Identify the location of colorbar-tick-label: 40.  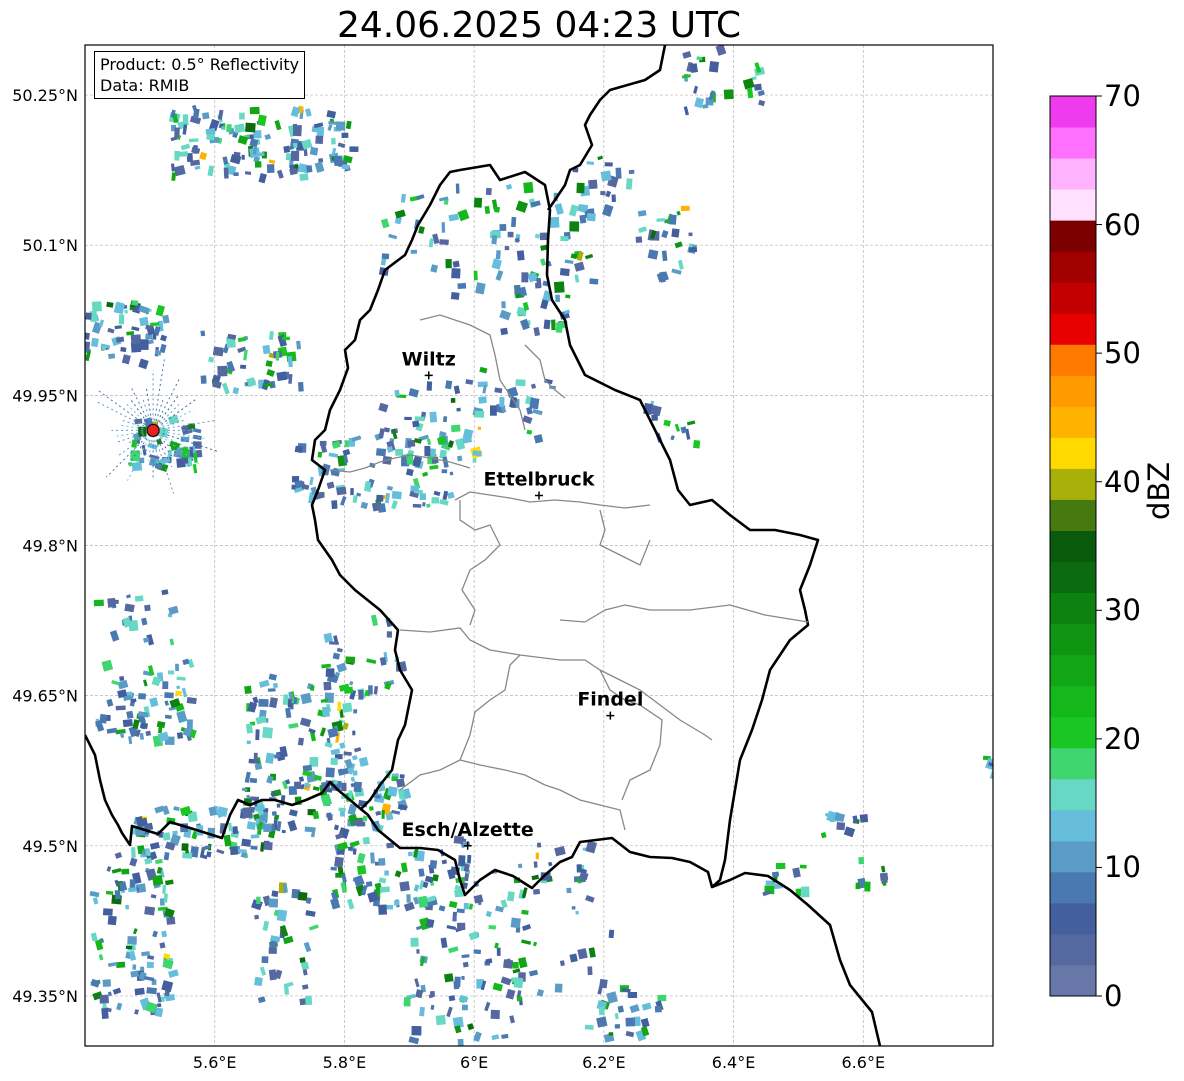
(1122, 481).